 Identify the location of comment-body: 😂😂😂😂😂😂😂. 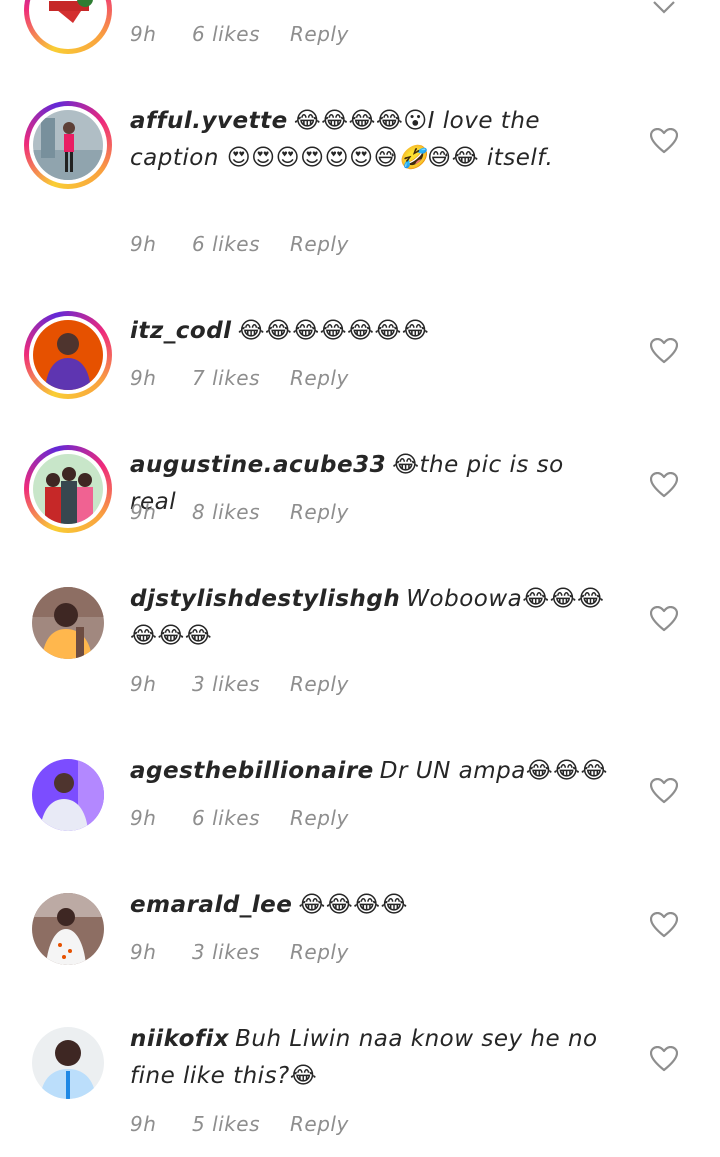
(333, 331).